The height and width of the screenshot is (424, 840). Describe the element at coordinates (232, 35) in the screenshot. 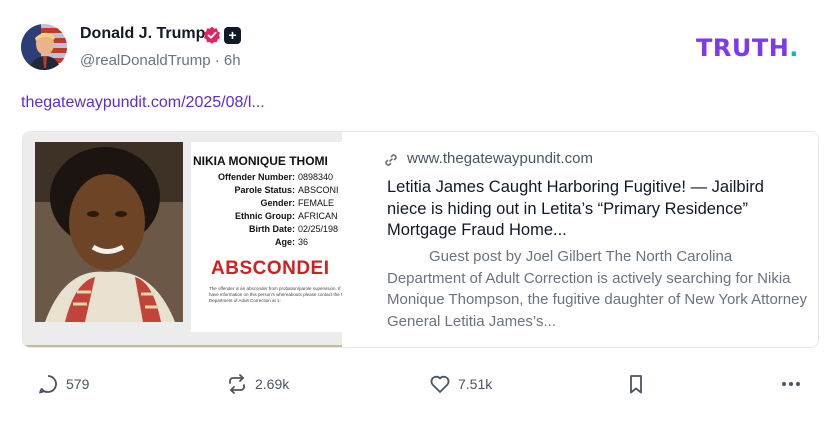

I see `plus-badge-icon: +` at that location.